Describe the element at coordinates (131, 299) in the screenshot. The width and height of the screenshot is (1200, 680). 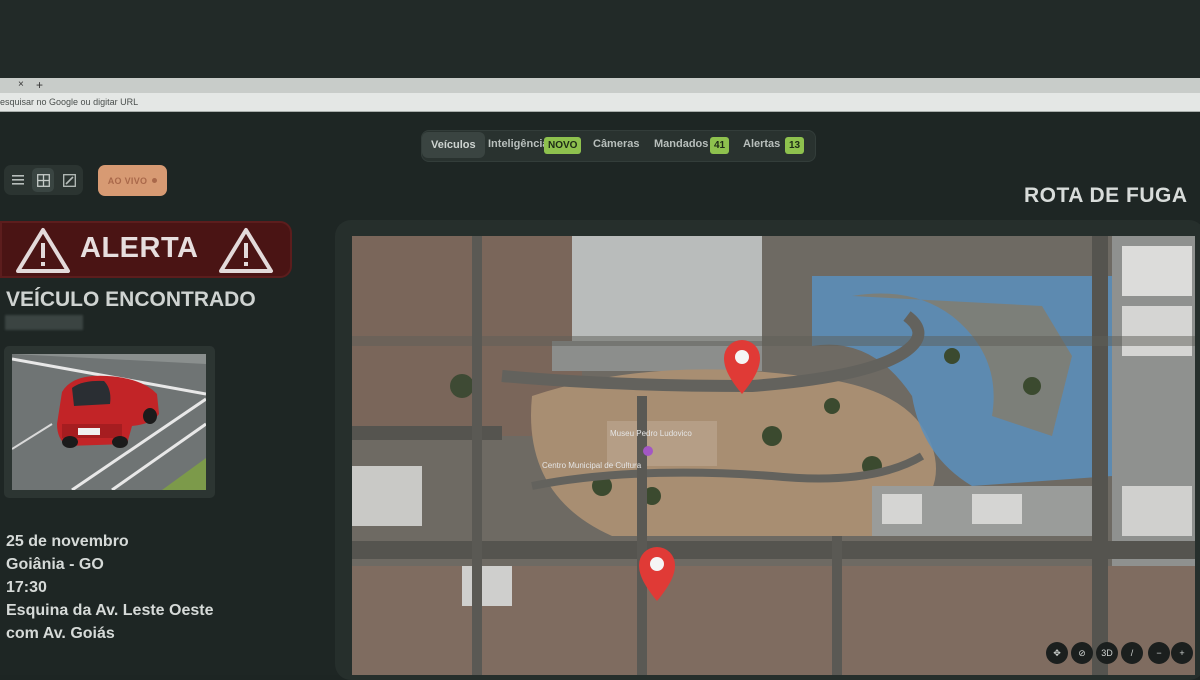
I see `vehicle-found-heading: VEÍCULO ENCONTRADO` at that location.